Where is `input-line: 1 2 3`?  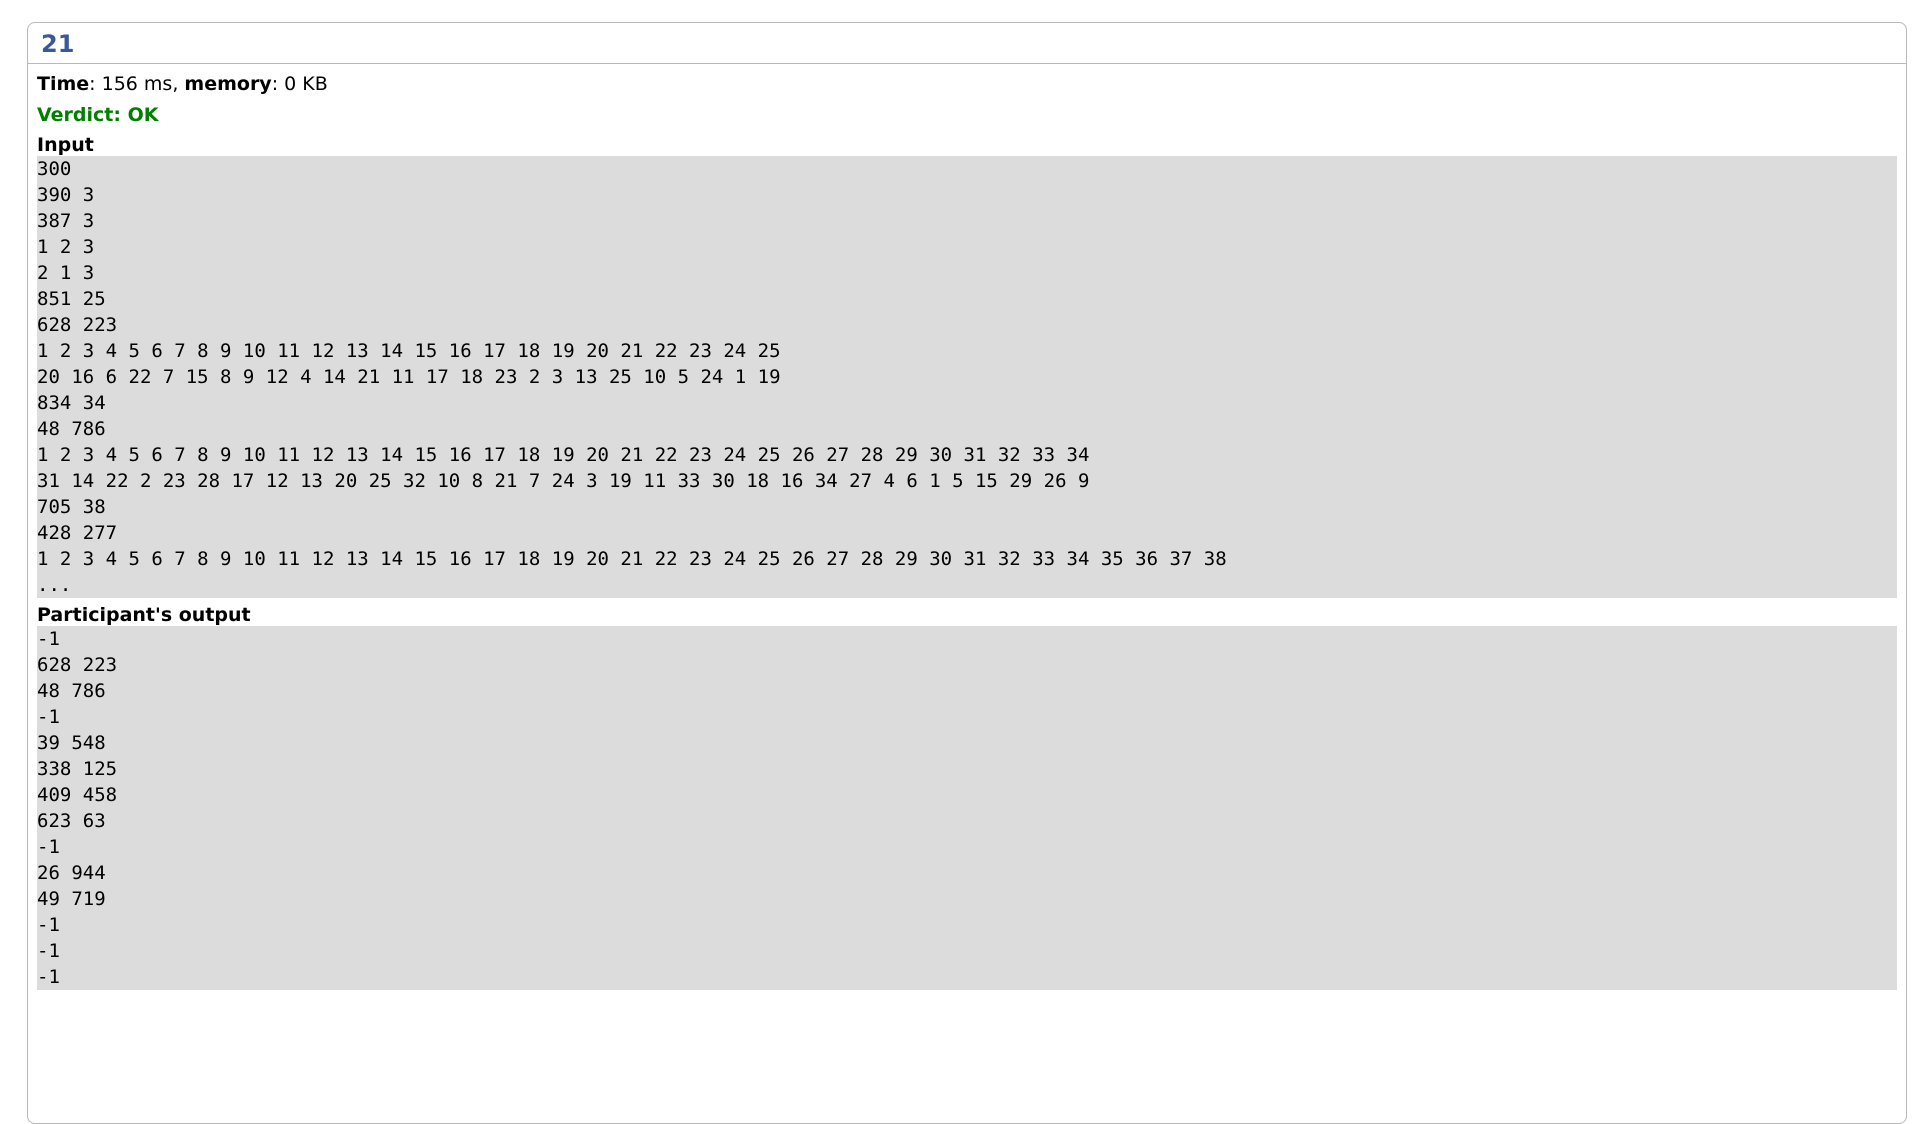 input-line: 1 2 3 is located at coordinates (66, 247).